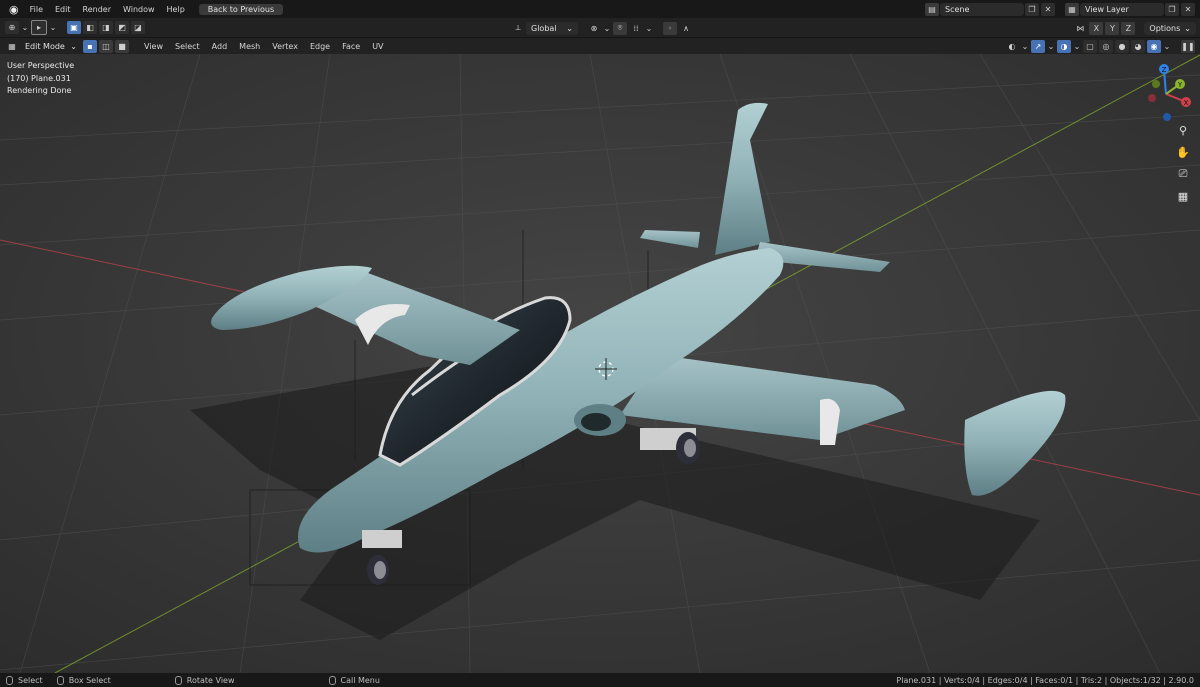 The height and width of the screenshot is (687, 1200). What do you see at coordinates (90, 46) in the screenshot?
I see `vertex-select-icon: ▪` at bounding box center [90, 46].